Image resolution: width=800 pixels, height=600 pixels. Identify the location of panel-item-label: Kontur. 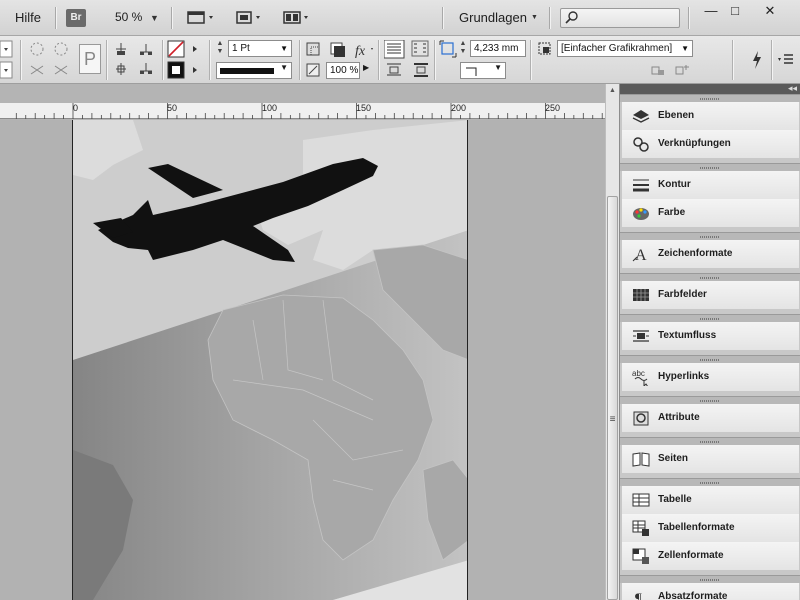
(674, 184).